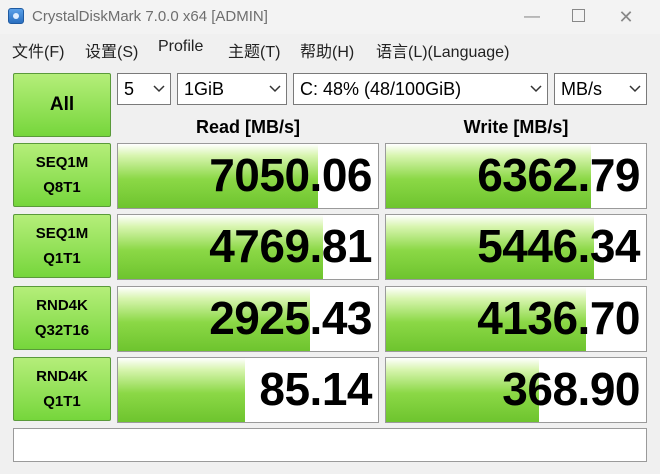  I want to click on minimize-button: —, so click(532, 17).